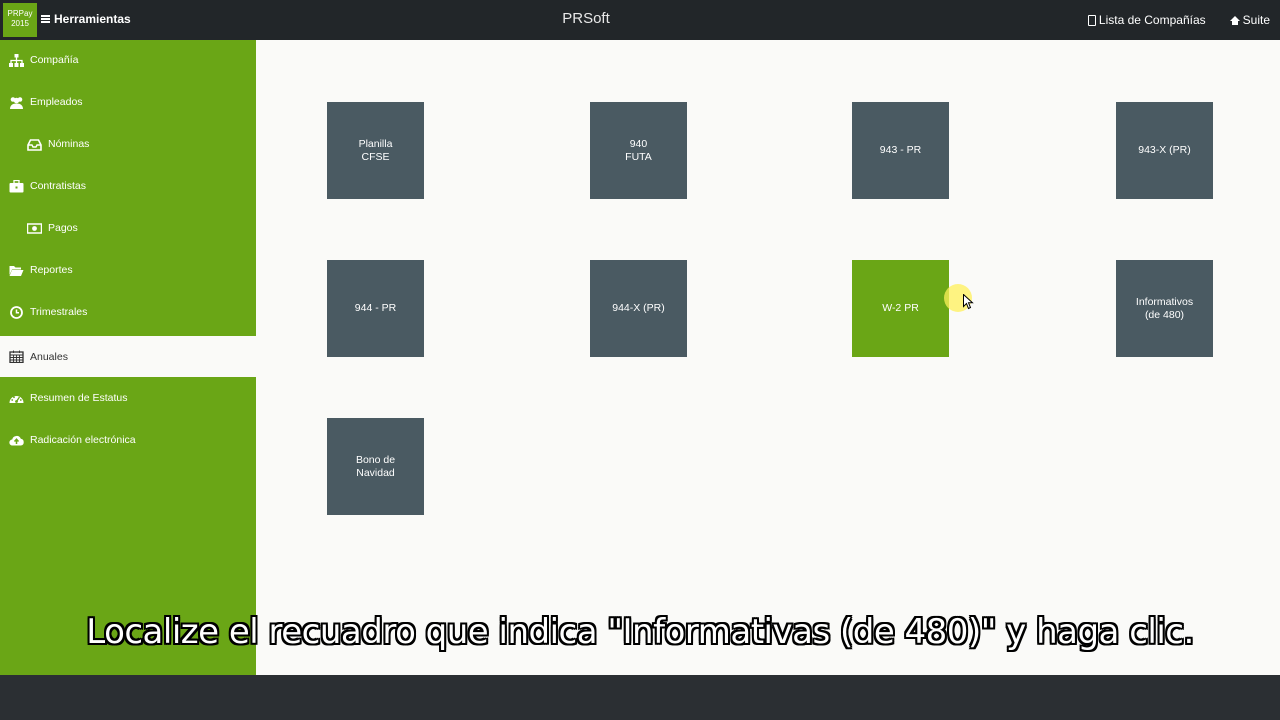 This screenshot has height=720, width=1280. I want to click on bottom-bar, so click(640, 697).